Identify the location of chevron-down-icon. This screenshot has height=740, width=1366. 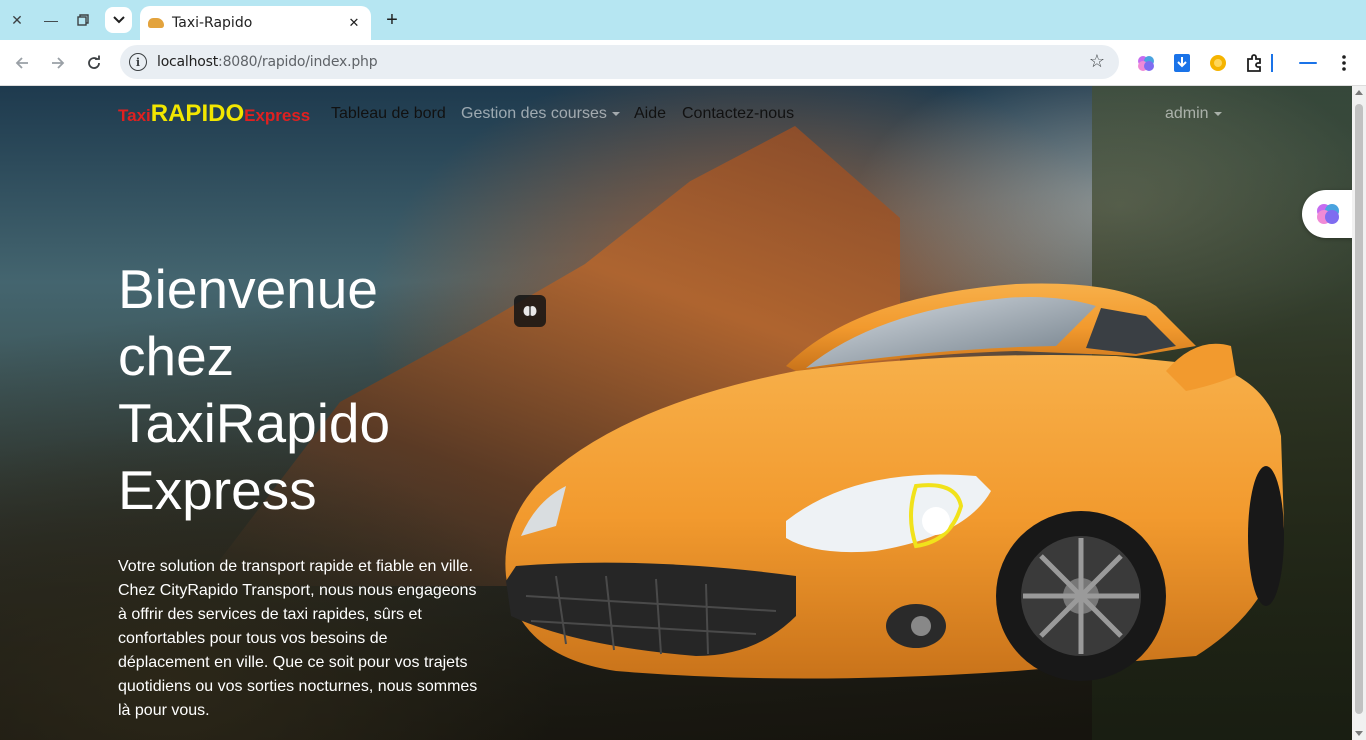
(118, 20).